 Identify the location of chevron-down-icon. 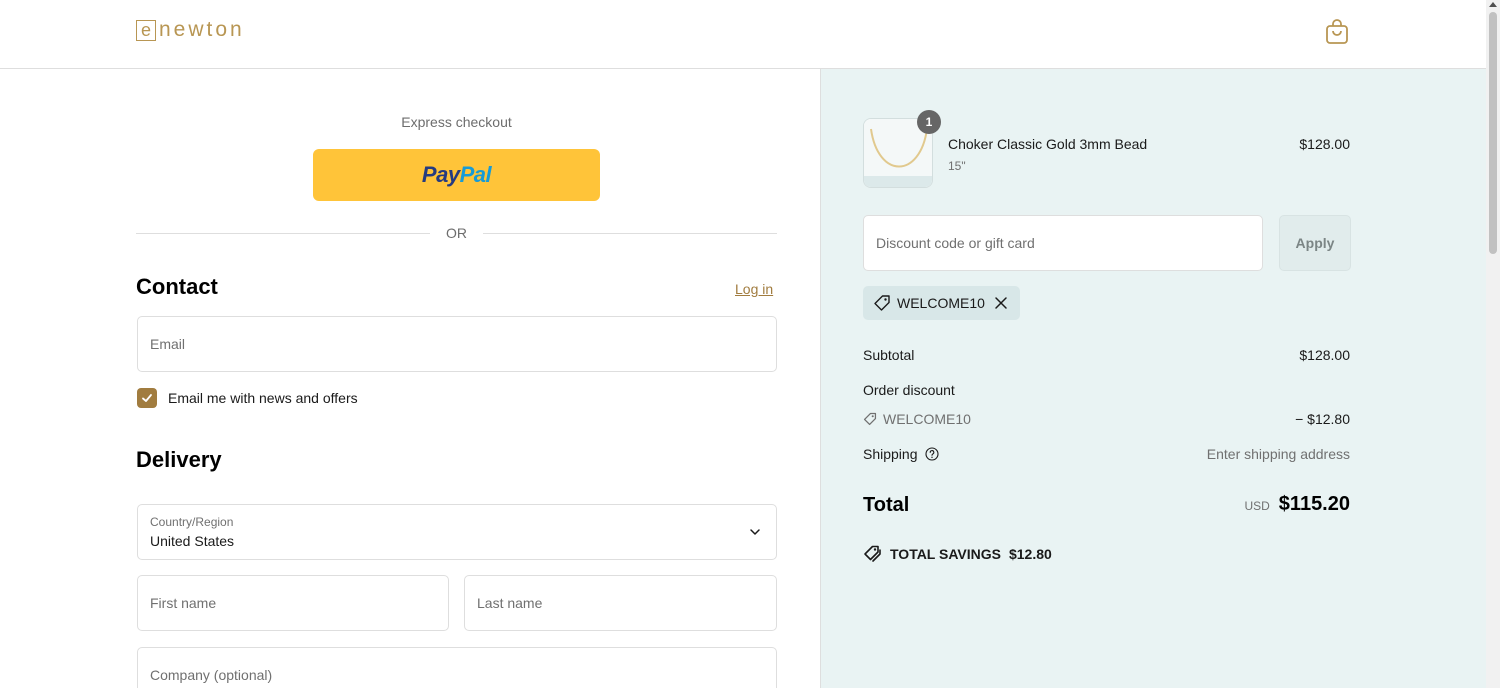
(755, 532).